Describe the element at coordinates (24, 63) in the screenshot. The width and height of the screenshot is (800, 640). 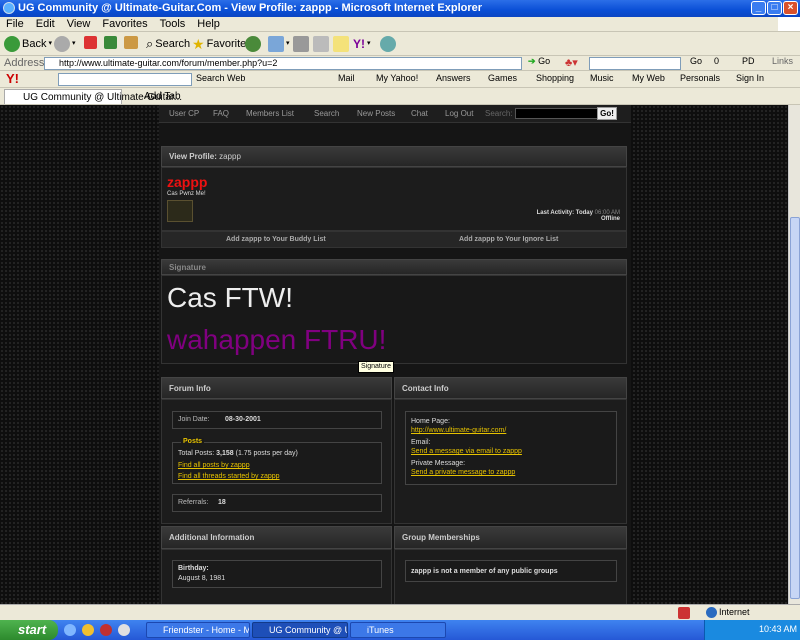
I see `address-label: Address` at that location.